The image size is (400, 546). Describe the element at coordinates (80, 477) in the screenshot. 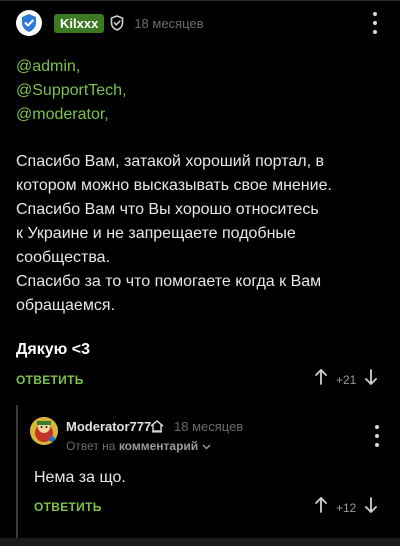

I see `reply-text: Нема за що.` at that location.